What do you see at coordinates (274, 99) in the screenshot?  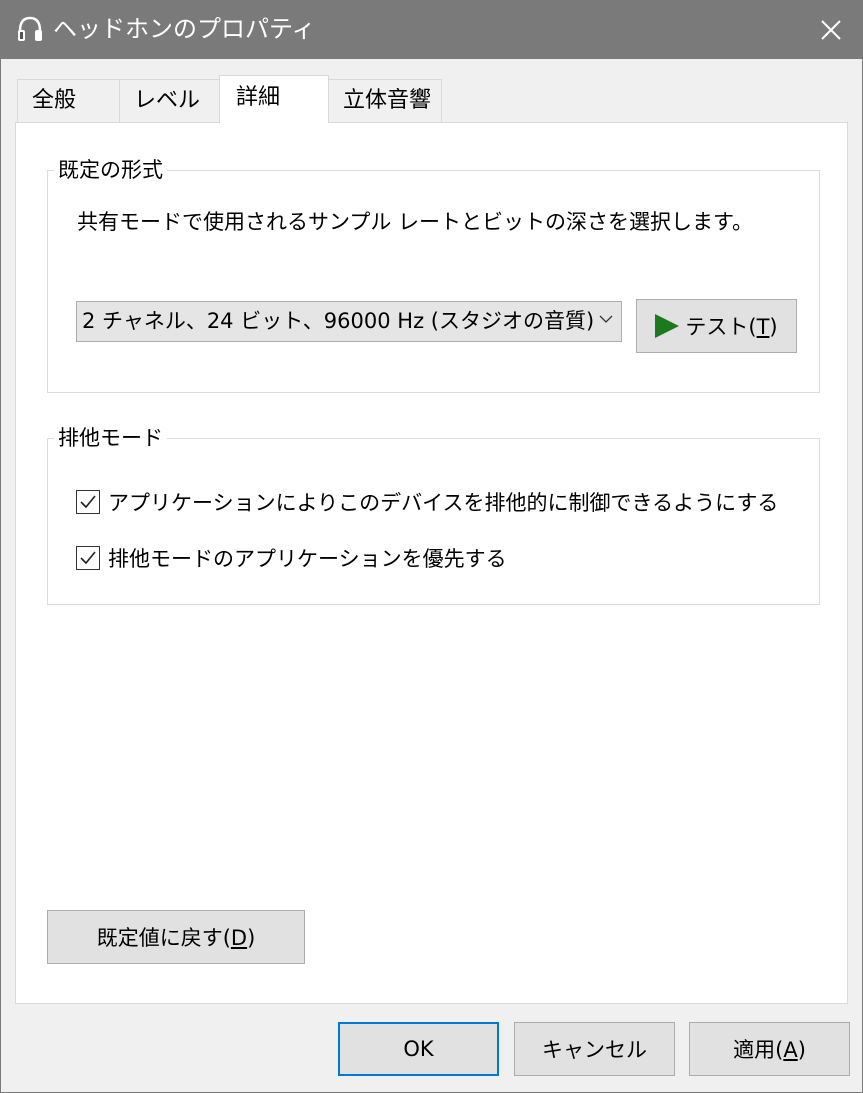 I see `tab-advanced: 詳細` at bounding box center [274, 99].